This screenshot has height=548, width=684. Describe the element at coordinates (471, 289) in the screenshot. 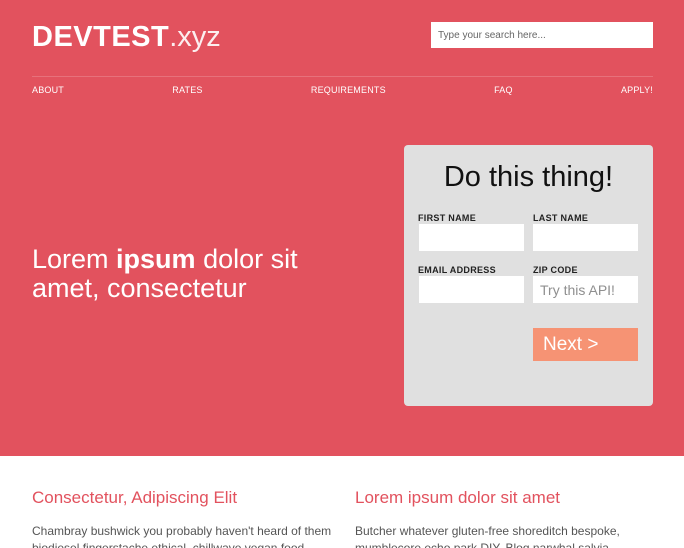

I see `email-field` at that location.